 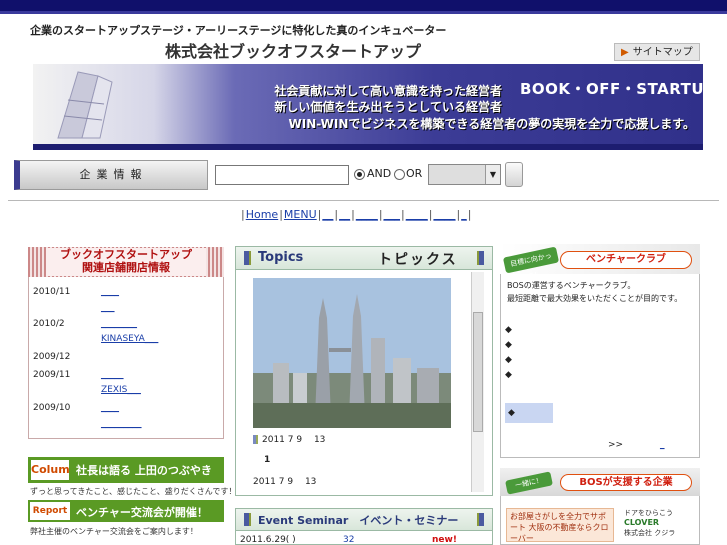 What do you see at coordinates (514, 174) in the screenshot?
I see `search-button` at bounding box center [514, 174].